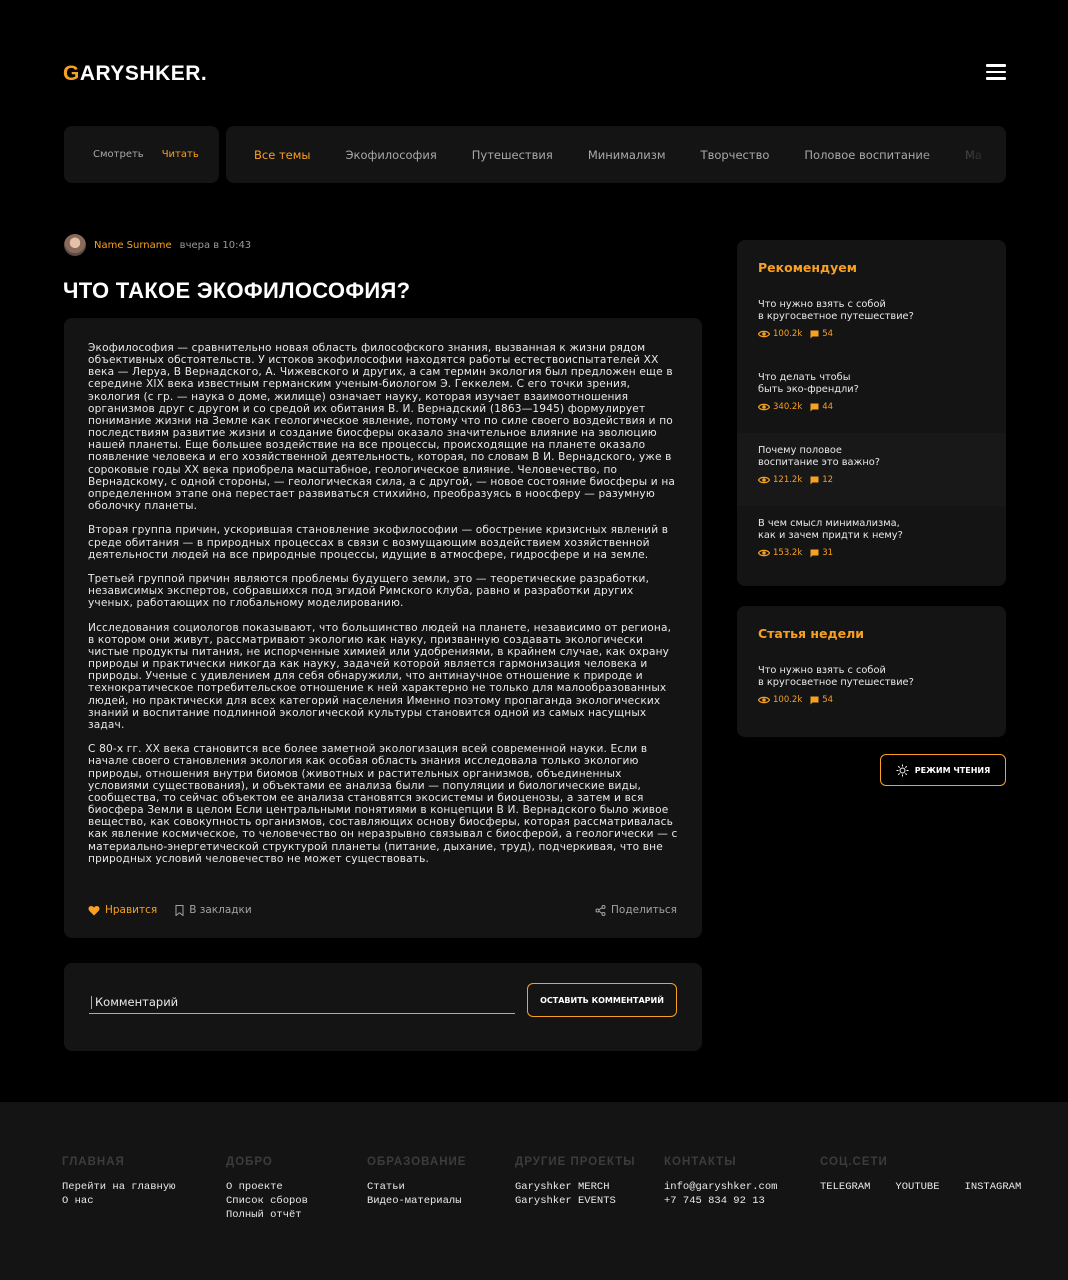  Describe the element at coordinates (220, 910) in the screenshot. I see `bookmark-label: В закладки` at that location.